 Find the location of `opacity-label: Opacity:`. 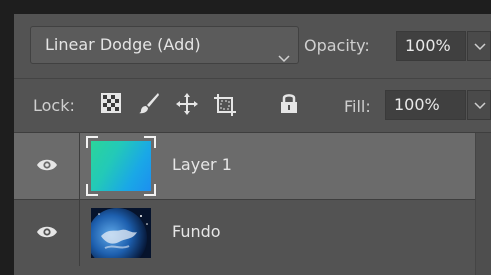

opacity-label: Opacity: is located at coordinates (337, 45).